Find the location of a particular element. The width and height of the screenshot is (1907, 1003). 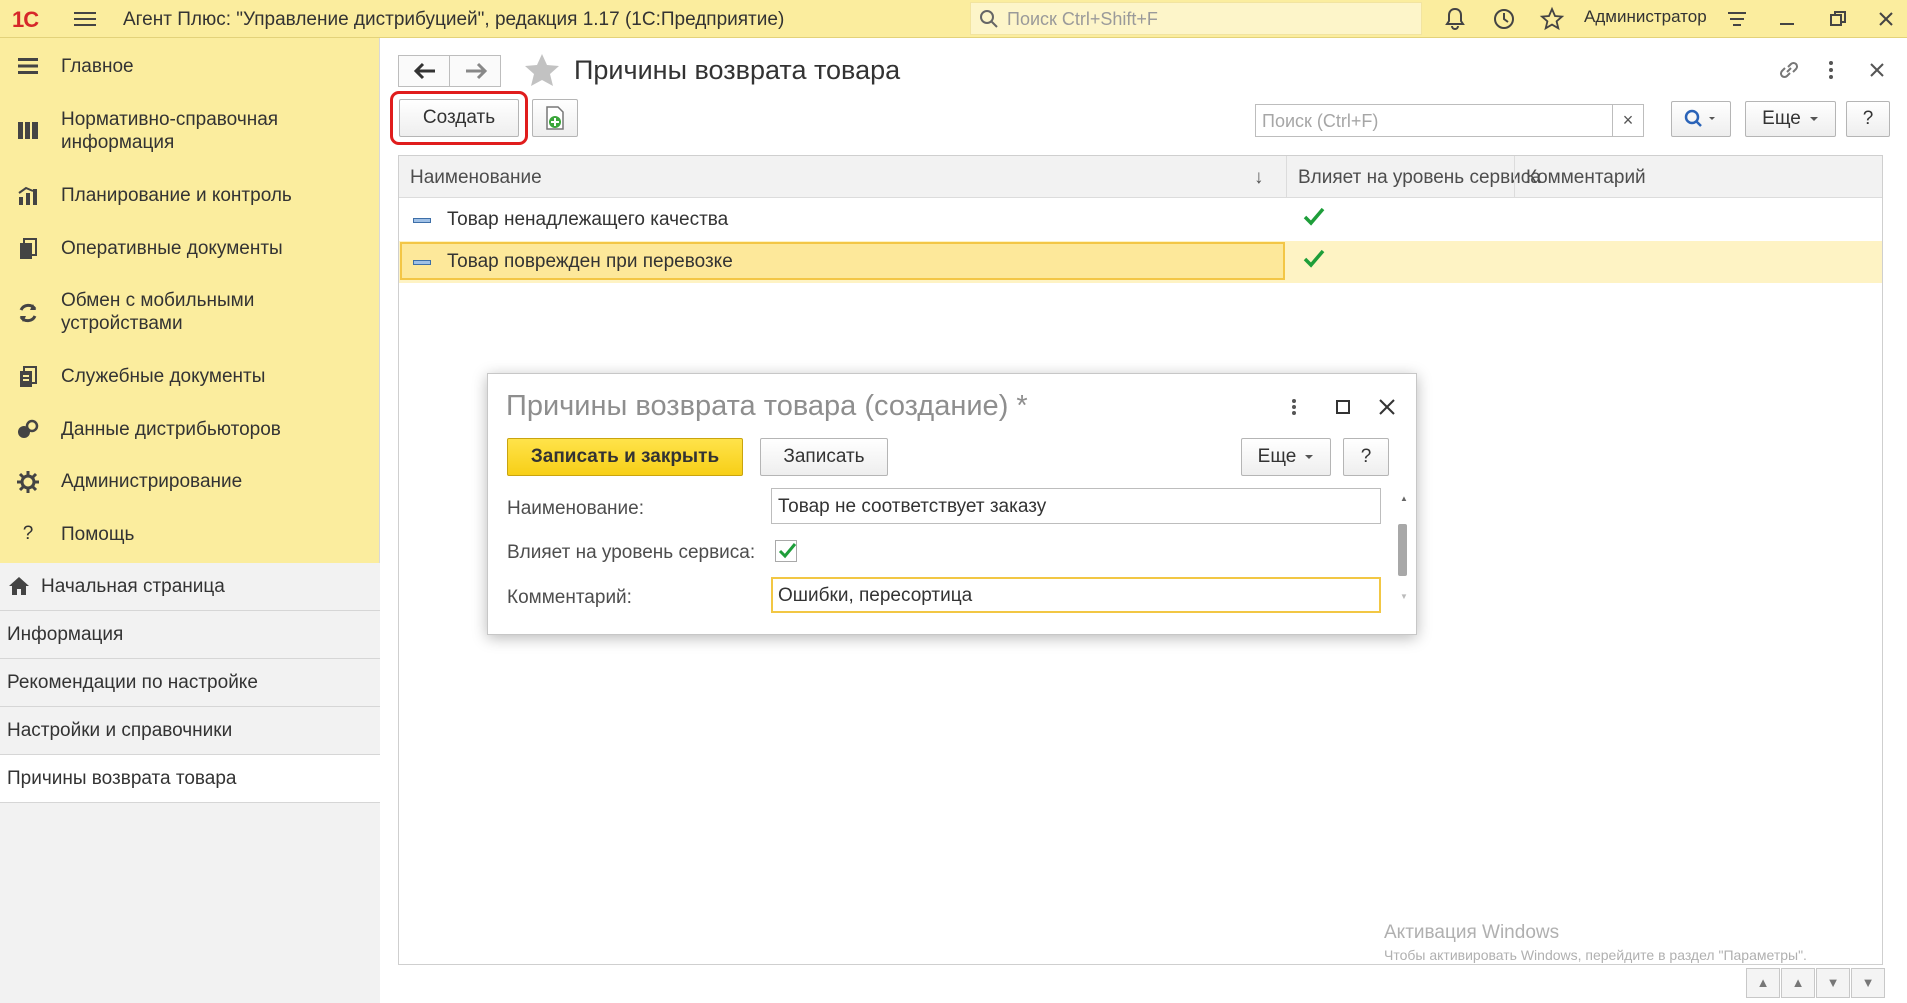

comment-field: Ошибки, пересортица is located at coordinates (1076, 595).